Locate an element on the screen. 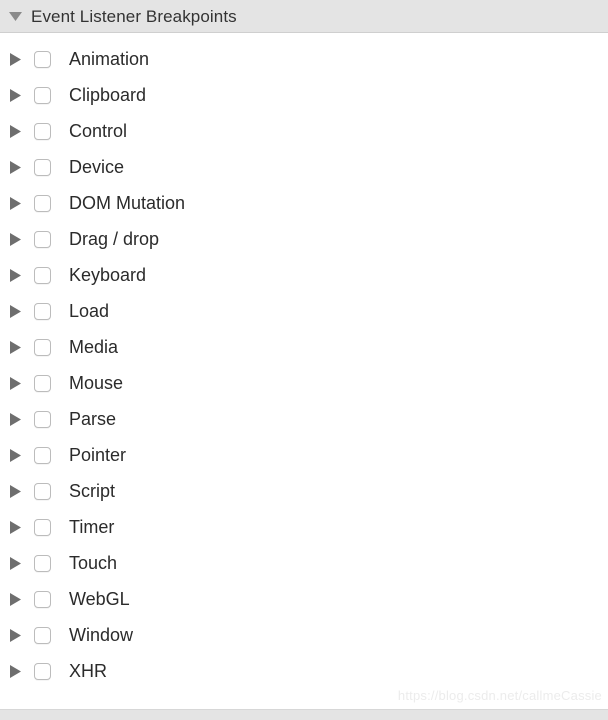 The width and height of the screenshot is (608, 720). list-item-label: Clipboard is located at coordinates (108, 95).